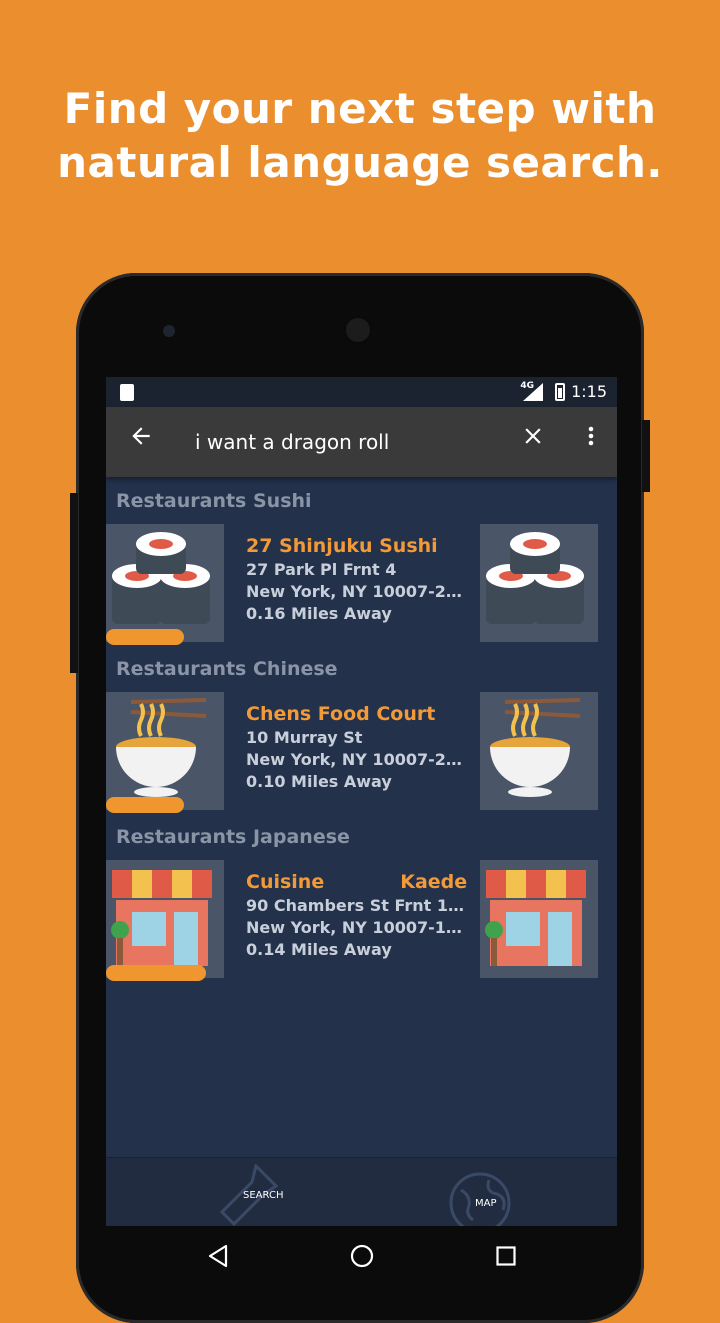  Describe the element at coordinates (358, 330) in the screenshot. I see `earpiece-speaker` at that location.